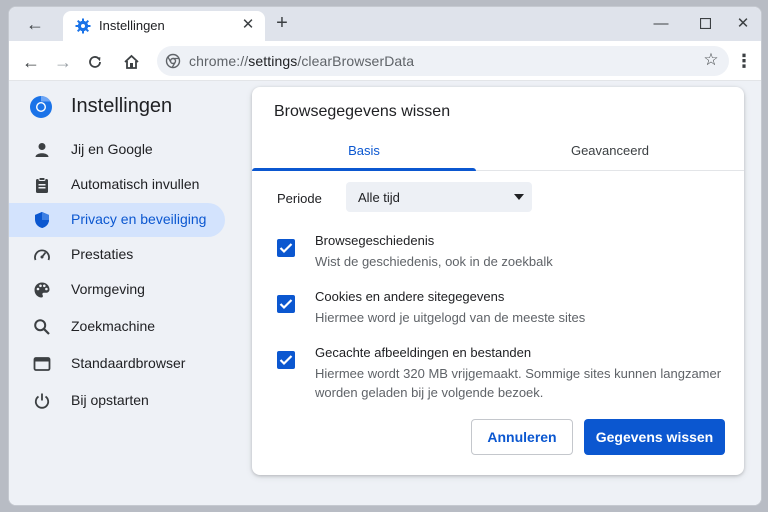  What do you see at coordinates (379, 197) in the screenshot?
I see `period-select-value: Alle tijd` at bounding box center [379, 197].